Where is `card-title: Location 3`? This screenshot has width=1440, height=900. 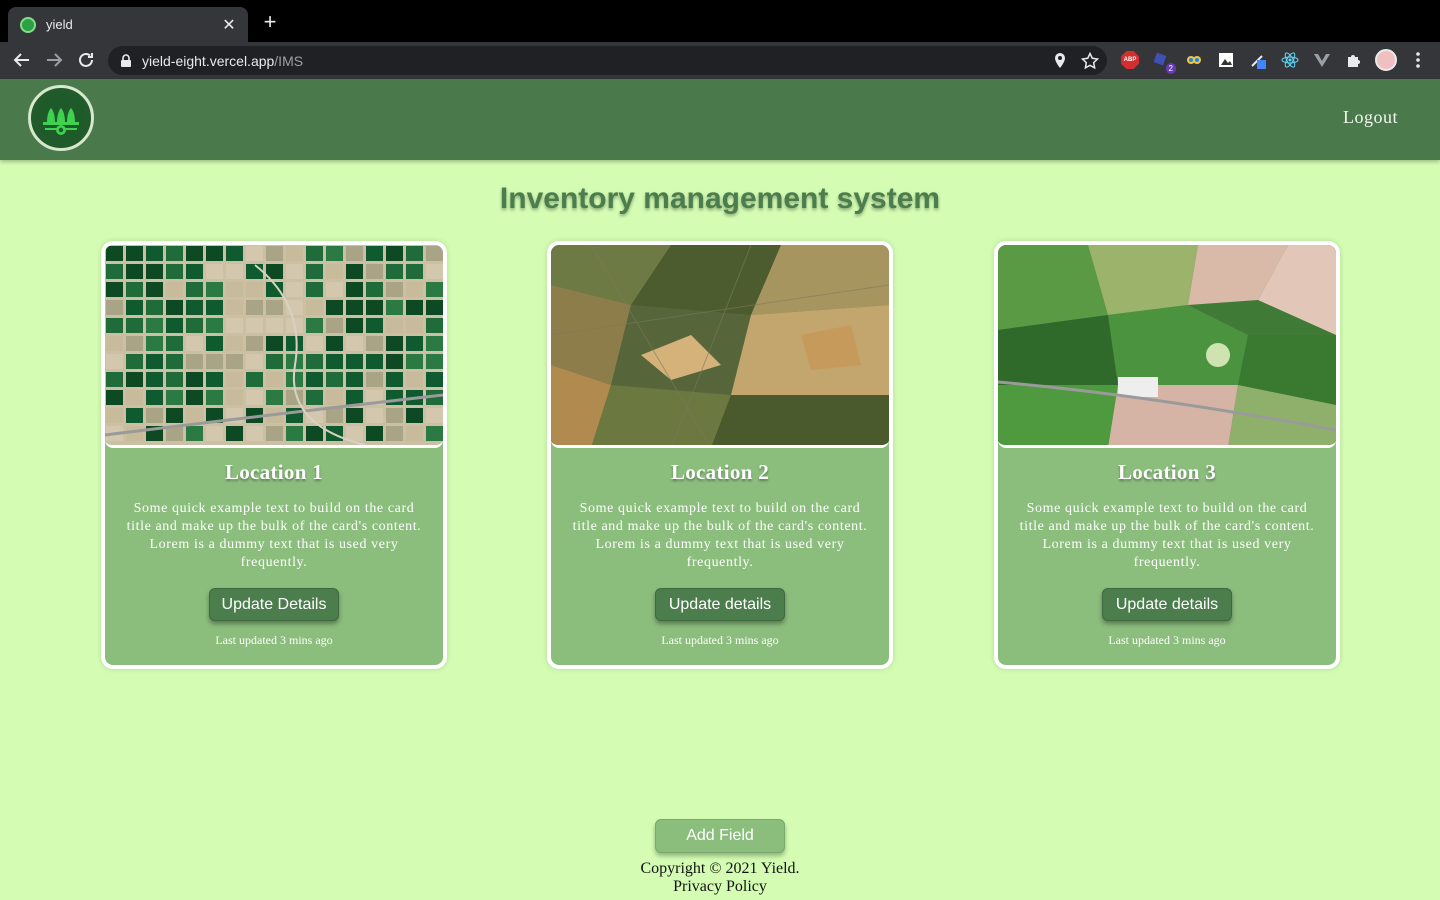
card-title: Location 3 is located at coordinates (1167, 472).